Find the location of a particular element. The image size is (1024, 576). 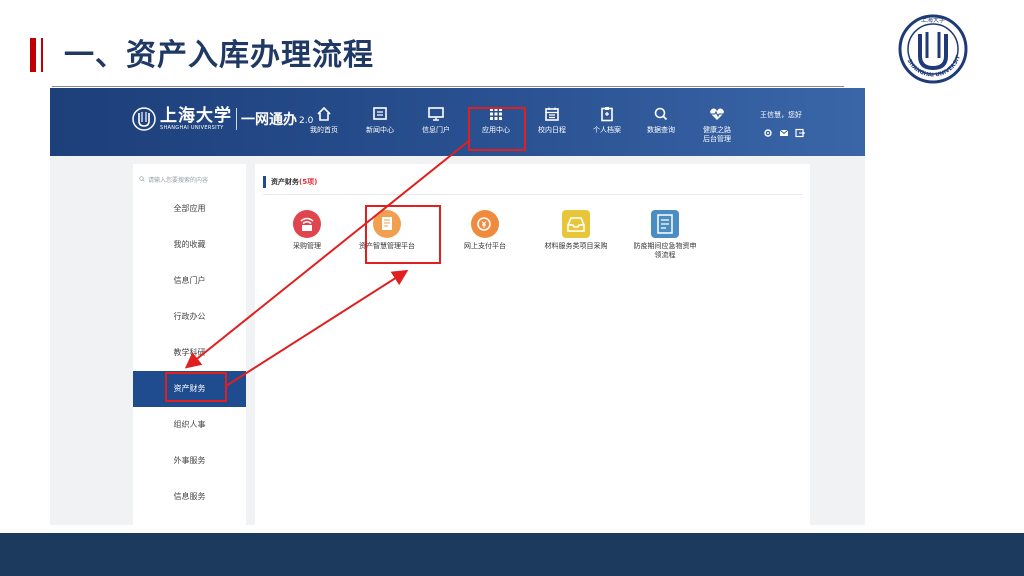

title-accent-bar is located at coordinates (33, 55).